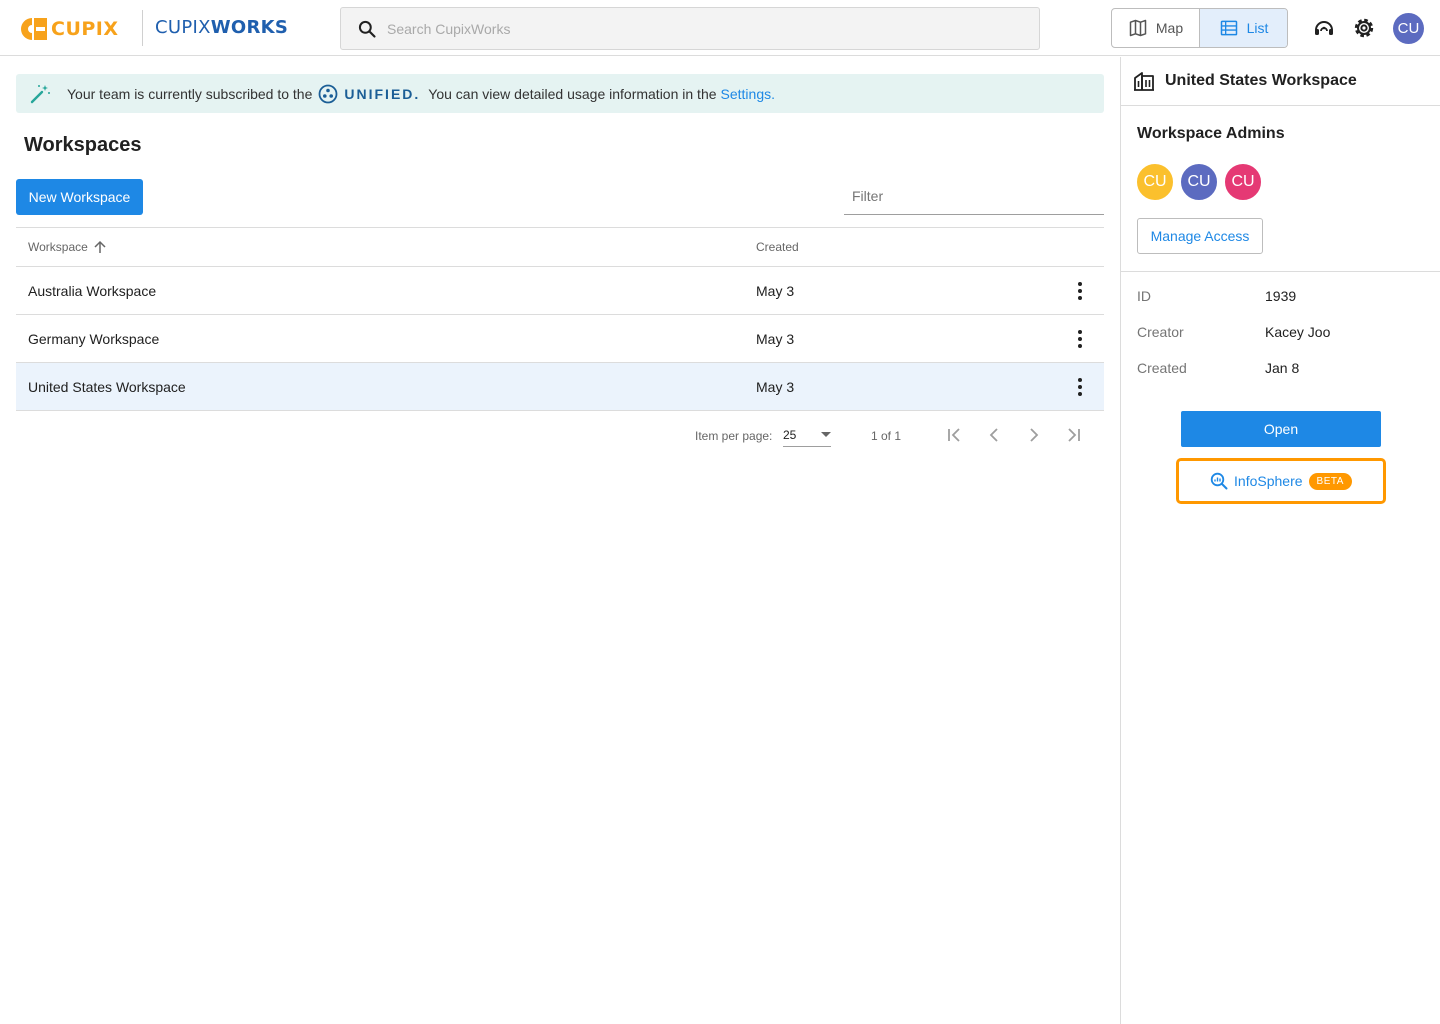 The image size is (1440, 1024). I want to click on created-label: Created, so click(1162, 368).